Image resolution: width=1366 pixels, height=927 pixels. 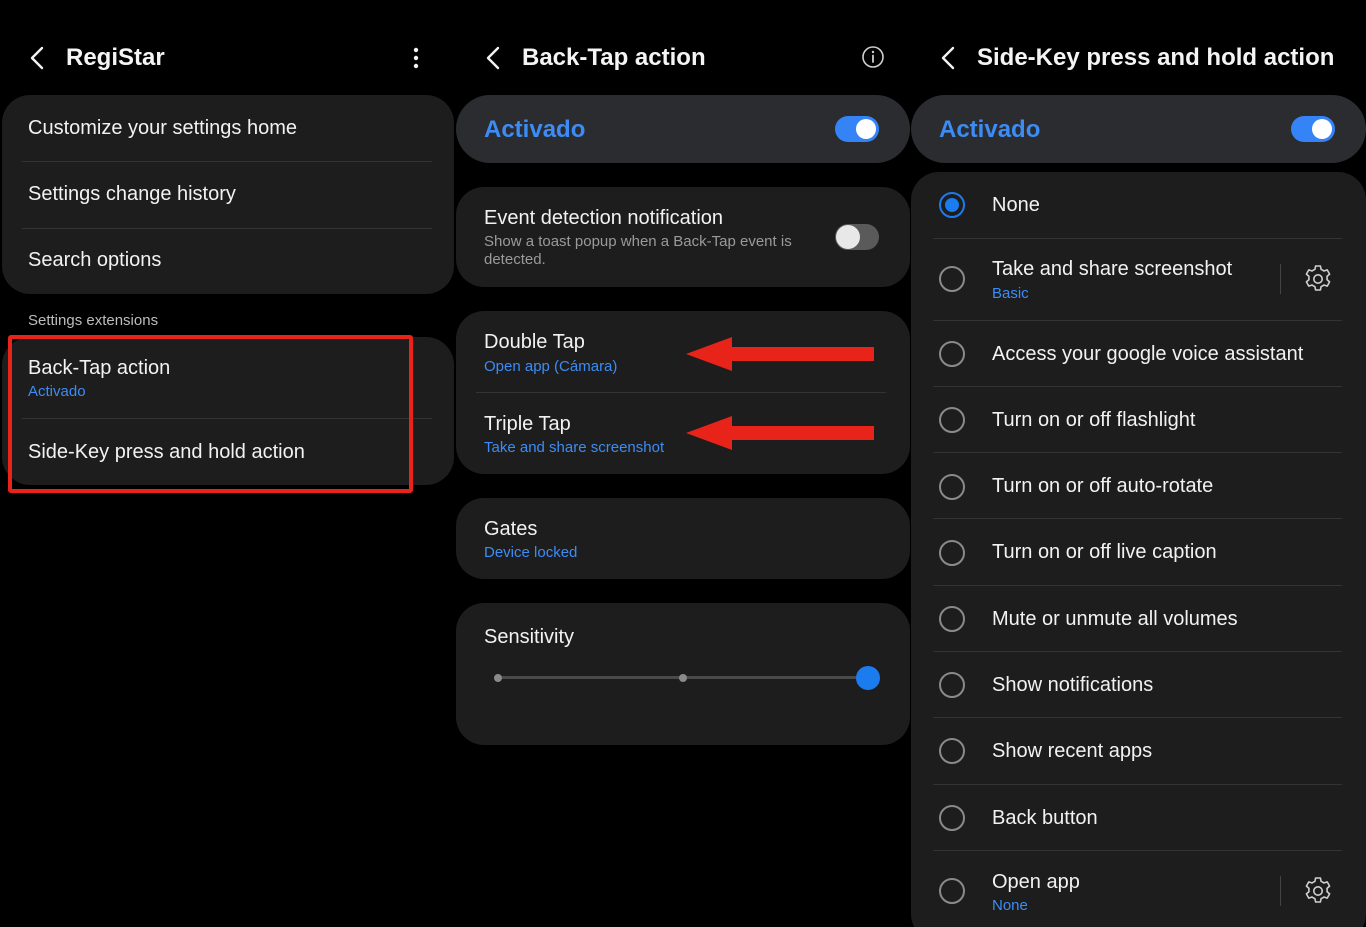 I want to click on gates-row: Gates Device locked, so click(x=683, y=538).